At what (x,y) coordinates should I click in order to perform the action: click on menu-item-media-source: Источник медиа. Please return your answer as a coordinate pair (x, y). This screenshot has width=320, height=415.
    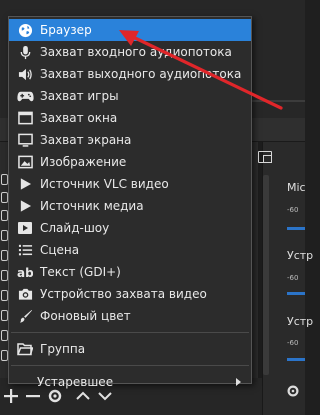
    Looking at the image, I should click on (130, 206).